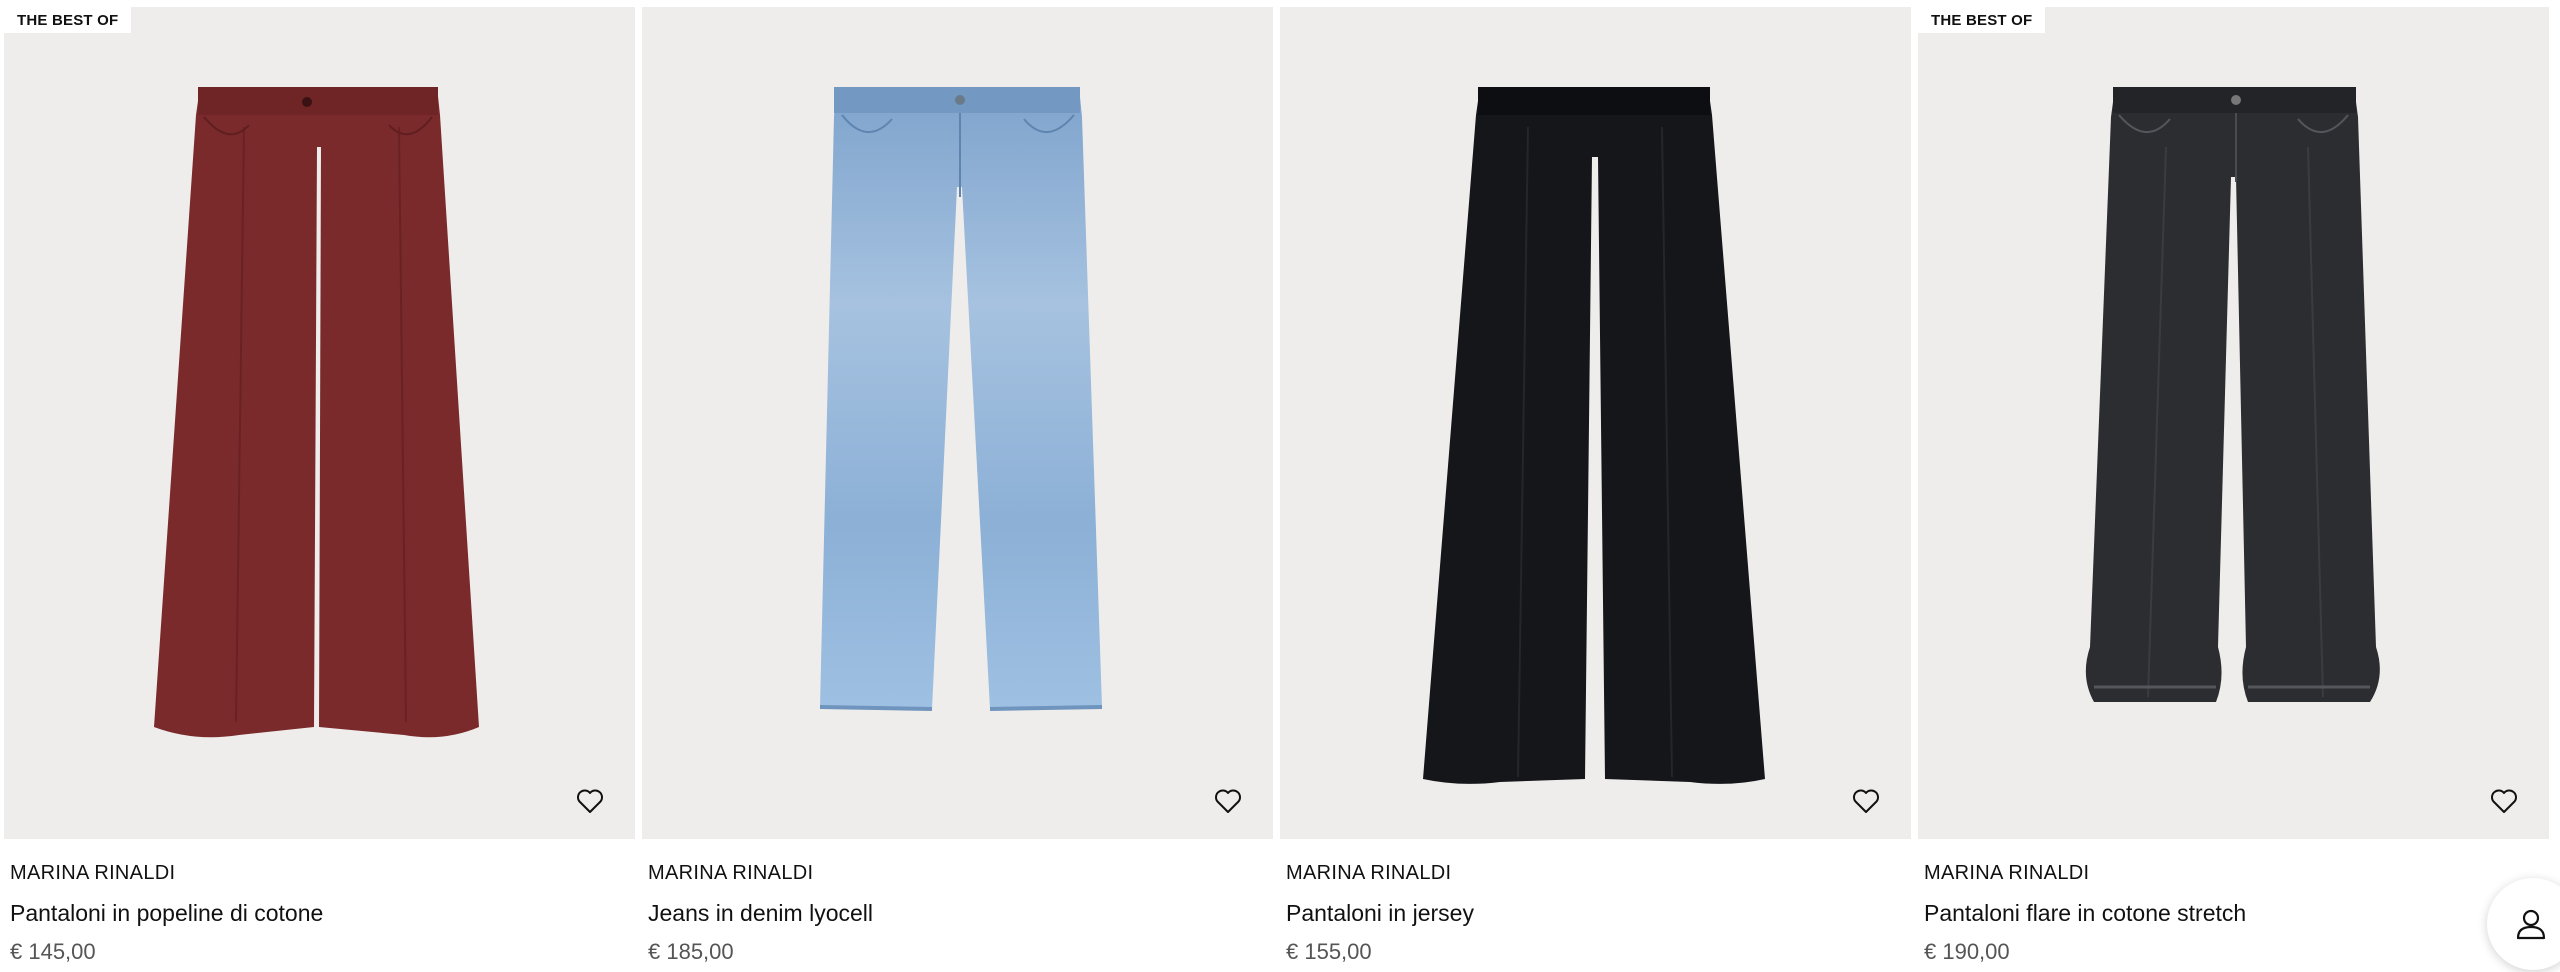  What do you see at coordinates (53, 951) in the screenshot?
I see `product-price: € 145,00` at bounding box center [53, 951].